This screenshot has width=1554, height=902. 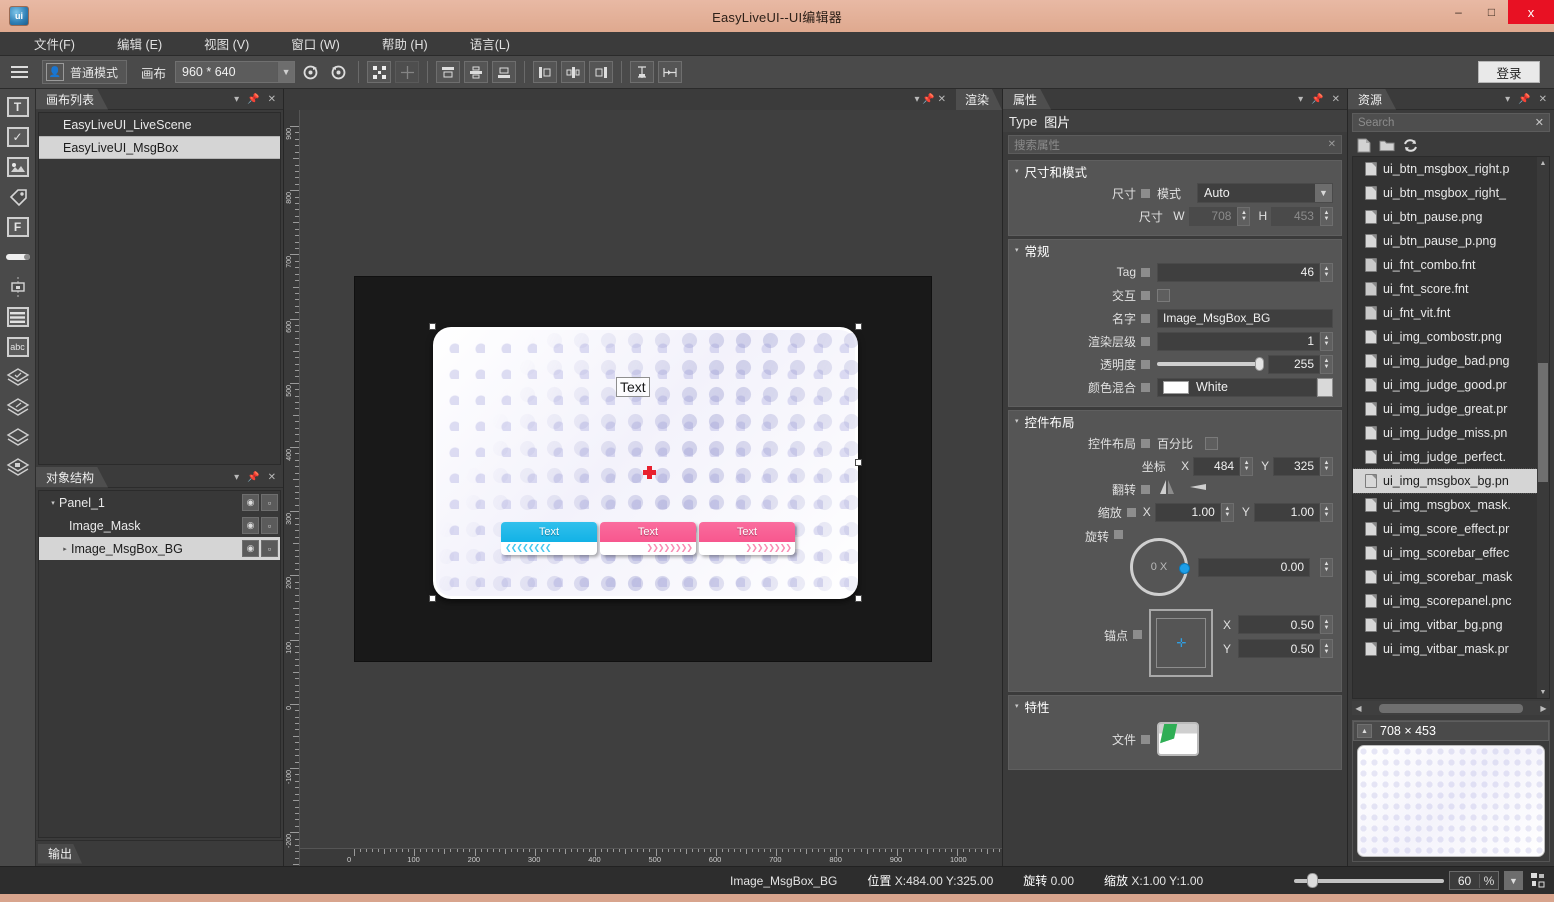 What do you see at coordinates (18, 437) in the screenshot?
I see `layer-tool-3-icon` at bounding box center [18, 437].